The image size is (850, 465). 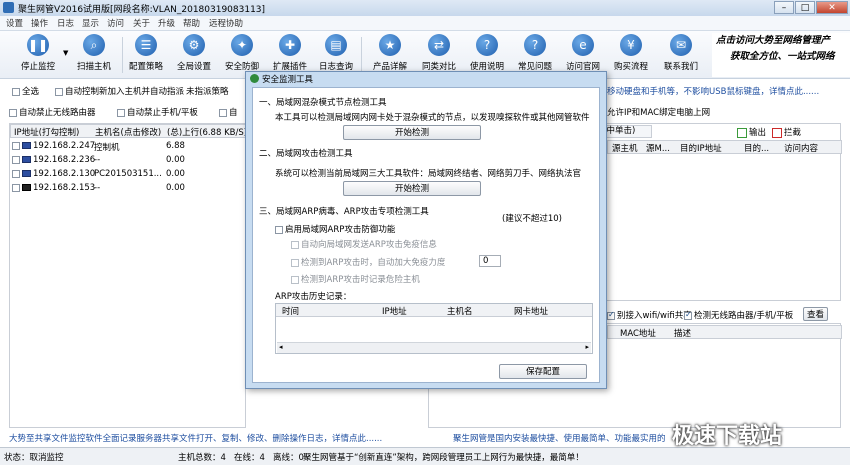 What do you see at coordinates (228, 112) in the screenshot?
I see `auto-option-checkbox: 自` at bounding box center [228, 112].